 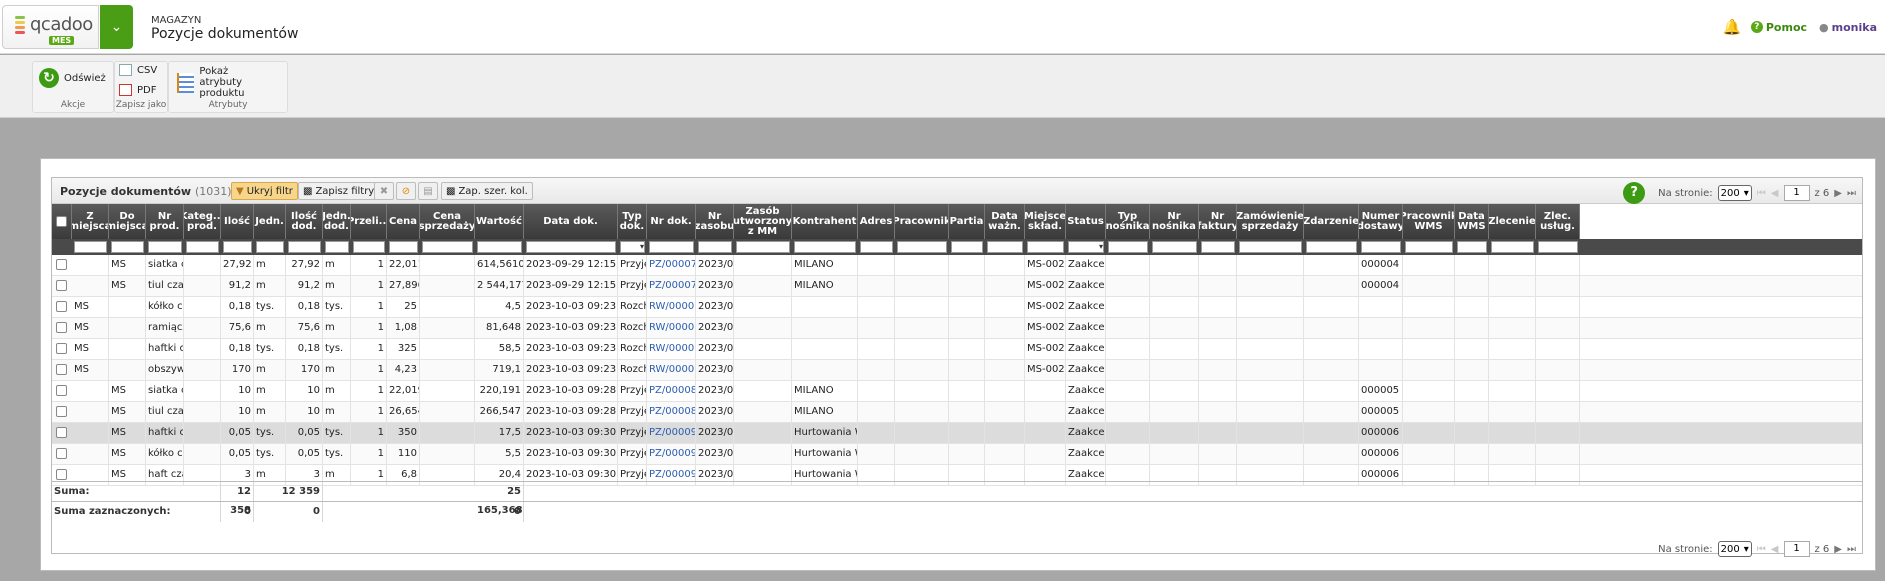 I want to click on column-header: Ilość dod., so click(x=304, y=221).